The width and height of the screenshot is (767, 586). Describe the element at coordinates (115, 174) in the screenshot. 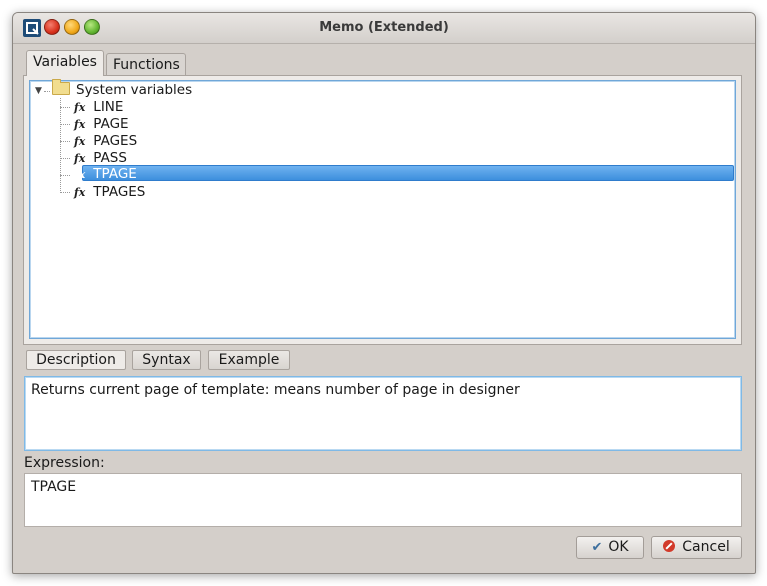

I see `tree-item-label: TPAGE` at that location.